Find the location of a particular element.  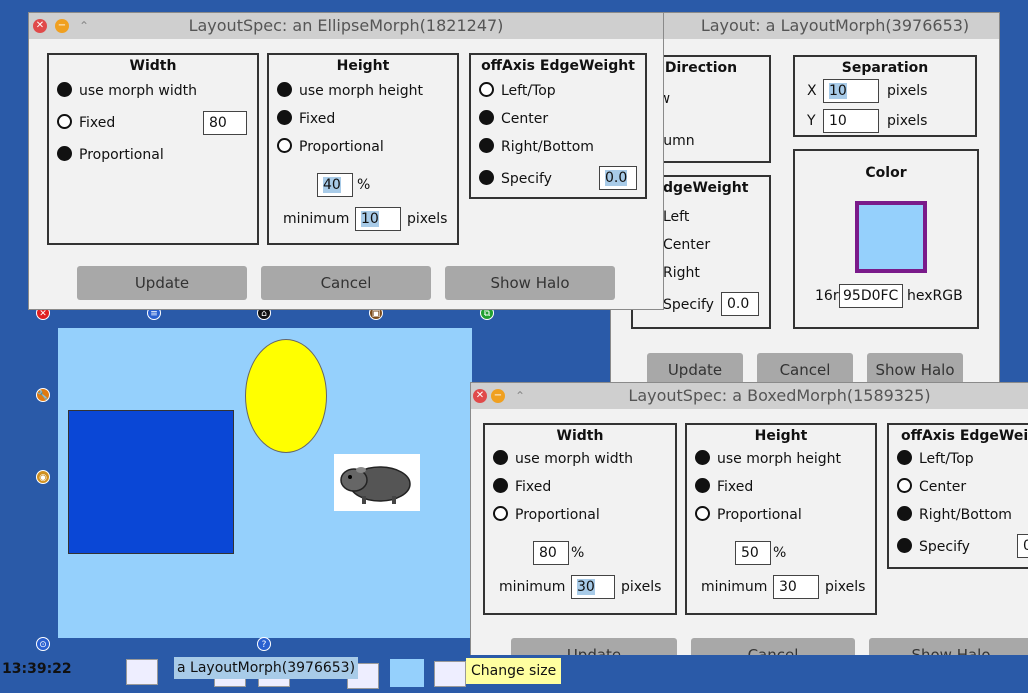

separation-y-unit: pixels is located at coordinates (907, 121).